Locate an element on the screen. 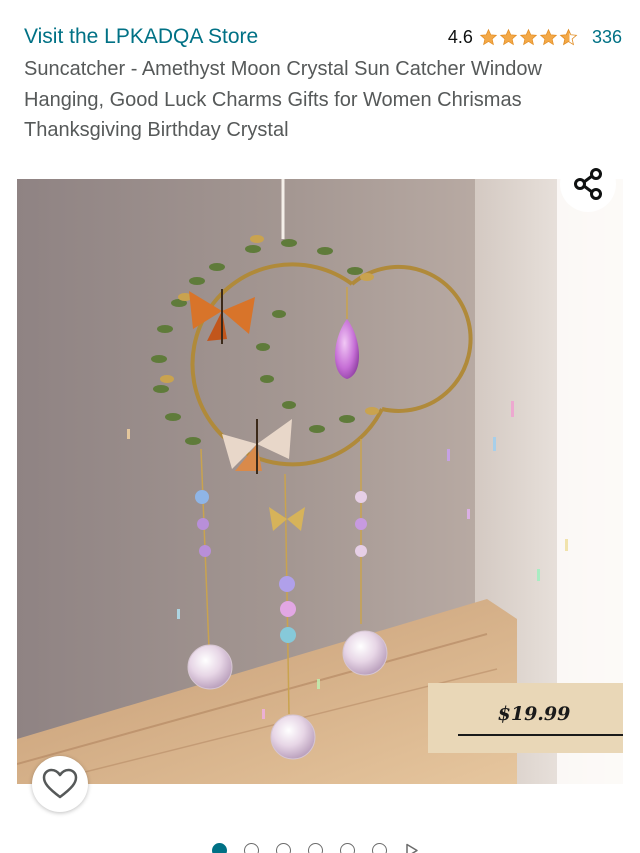 The width and height of the screenshot is (640, 853). image-carousel-indicator is located at coordinates (315, 847).